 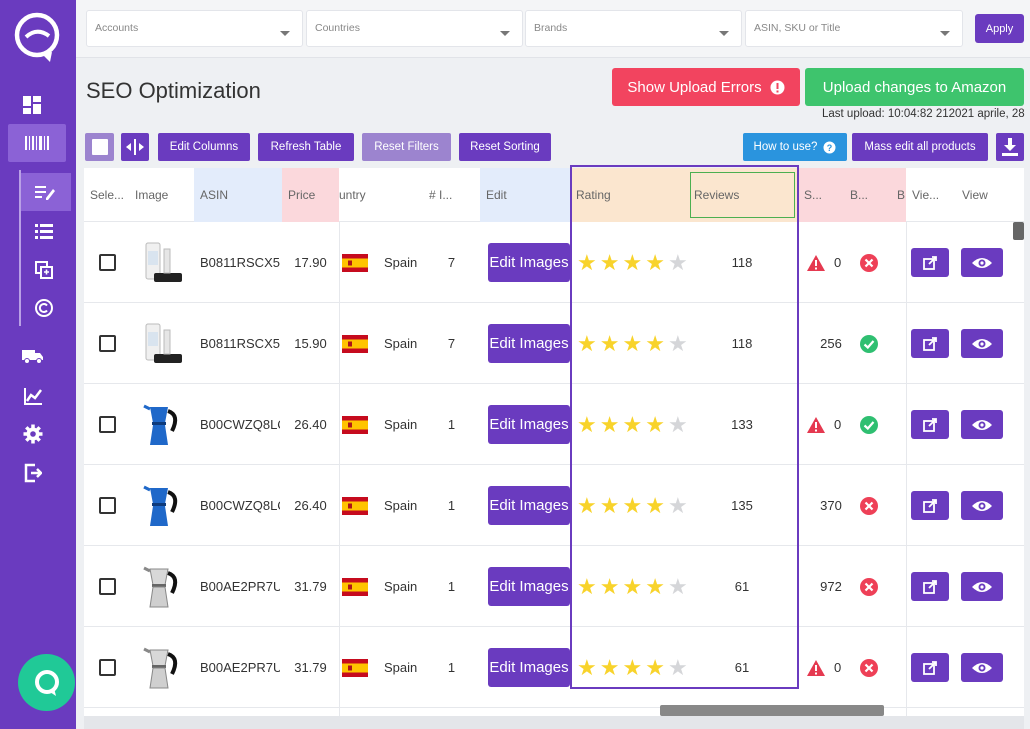 I want to click on brands-filter: Brands, so click(x=633, y=28).